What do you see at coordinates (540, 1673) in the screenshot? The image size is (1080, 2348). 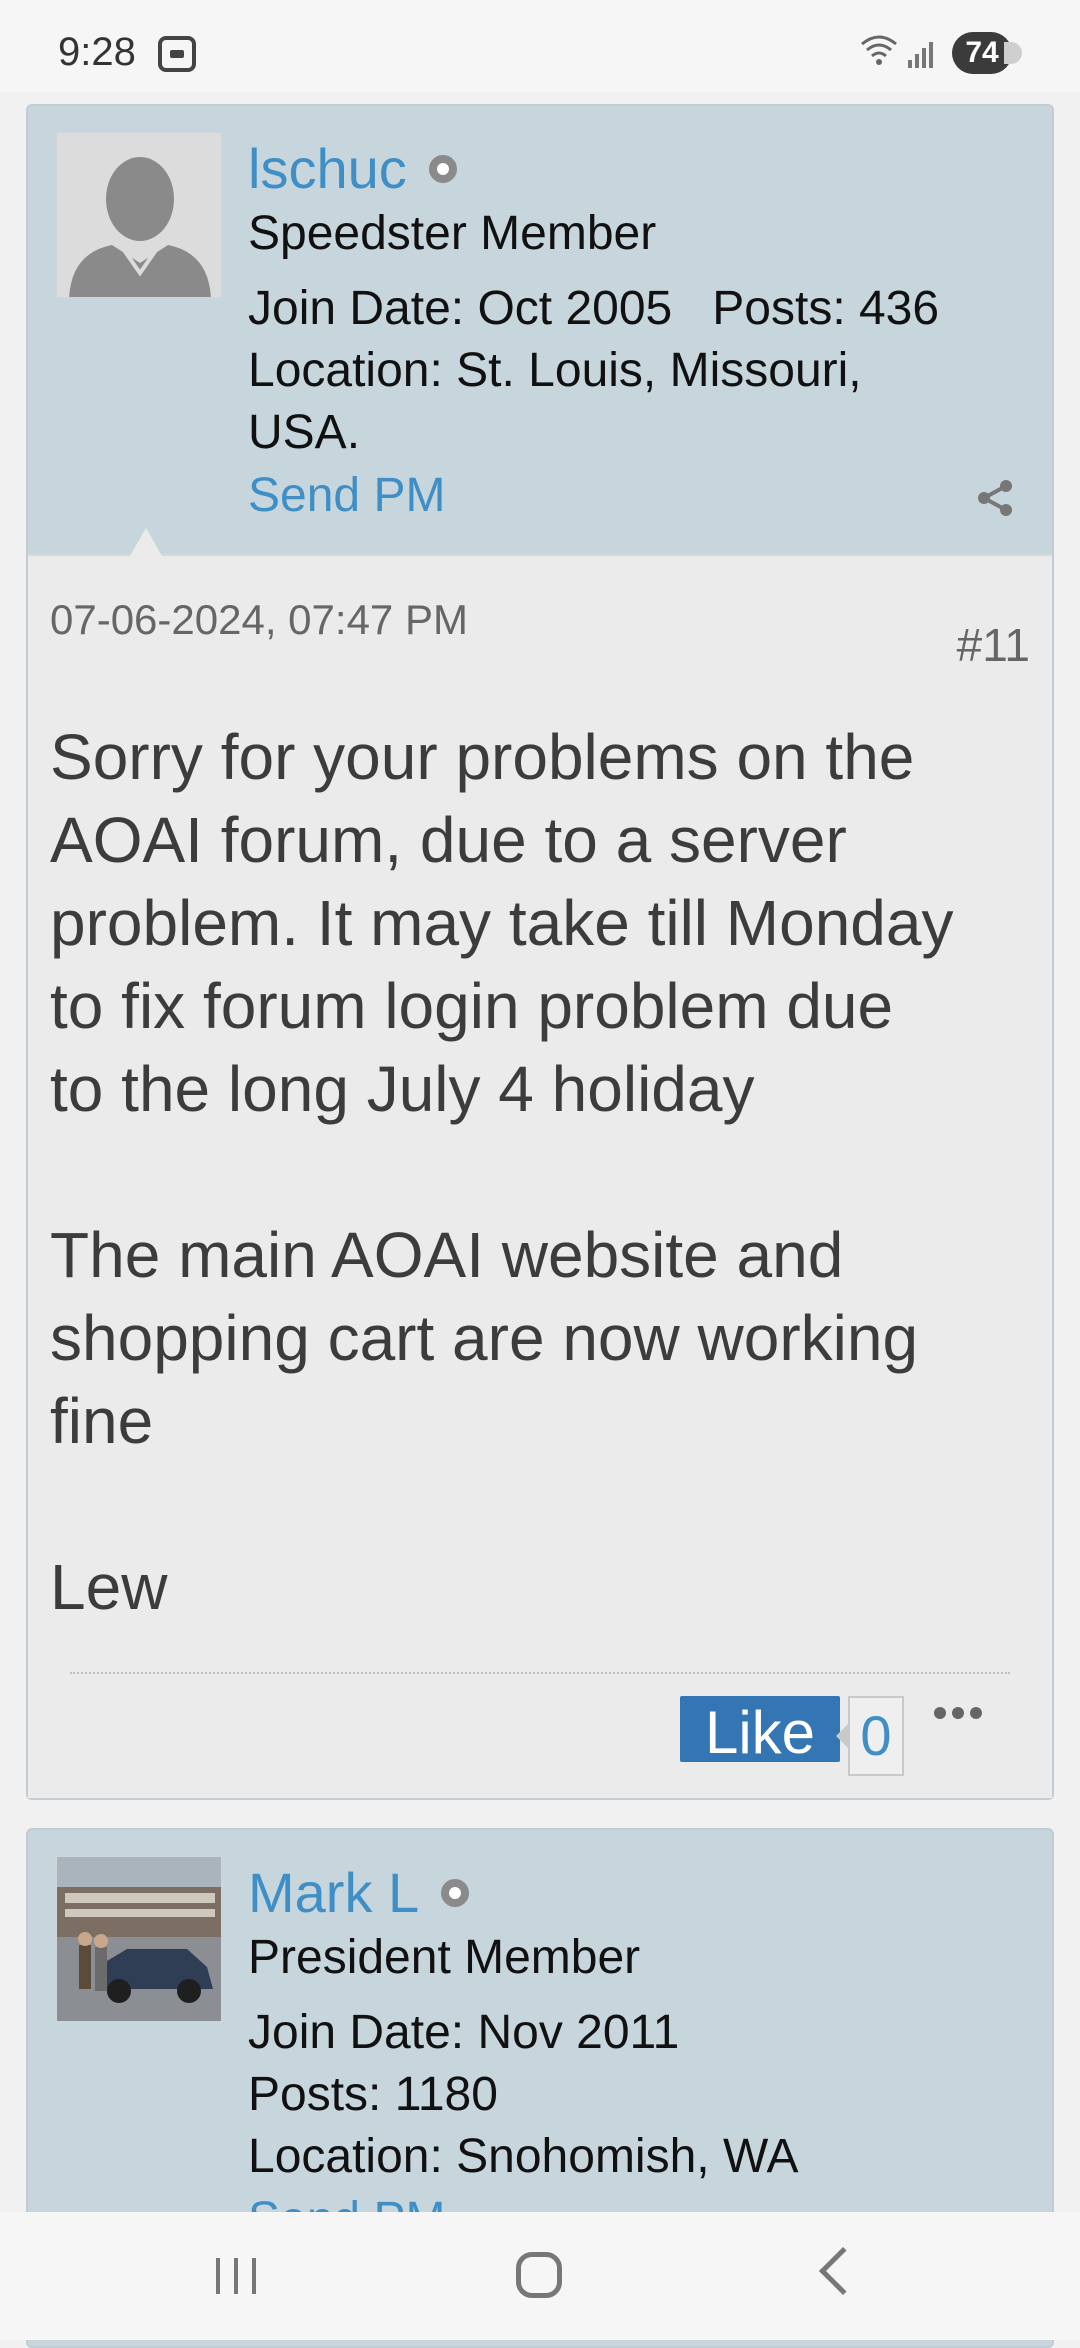 I see `divider` at bounding box center [540, 1673].